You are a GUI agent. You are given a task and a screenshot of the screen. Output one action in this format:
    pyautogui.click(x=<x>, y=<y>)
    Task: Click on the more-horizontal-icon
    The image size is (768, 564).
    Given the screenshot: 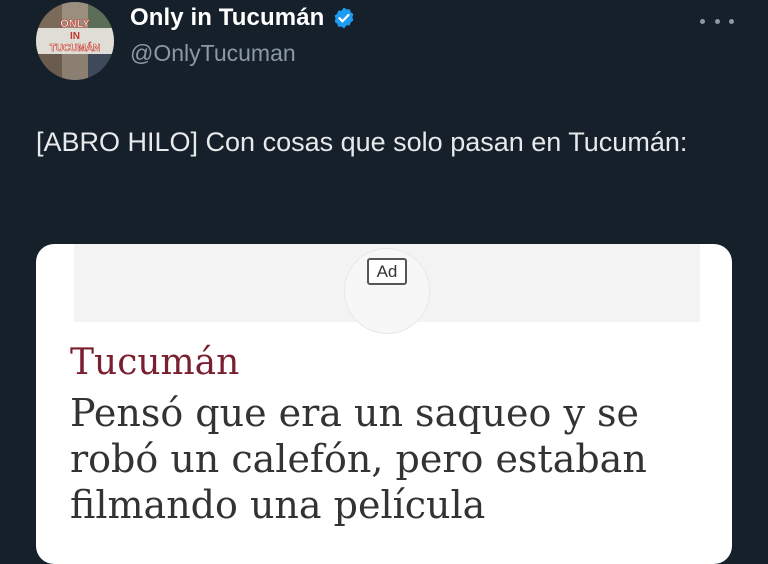 What is the action you would take?
    pyautogui.click(x=717, y=21)
    